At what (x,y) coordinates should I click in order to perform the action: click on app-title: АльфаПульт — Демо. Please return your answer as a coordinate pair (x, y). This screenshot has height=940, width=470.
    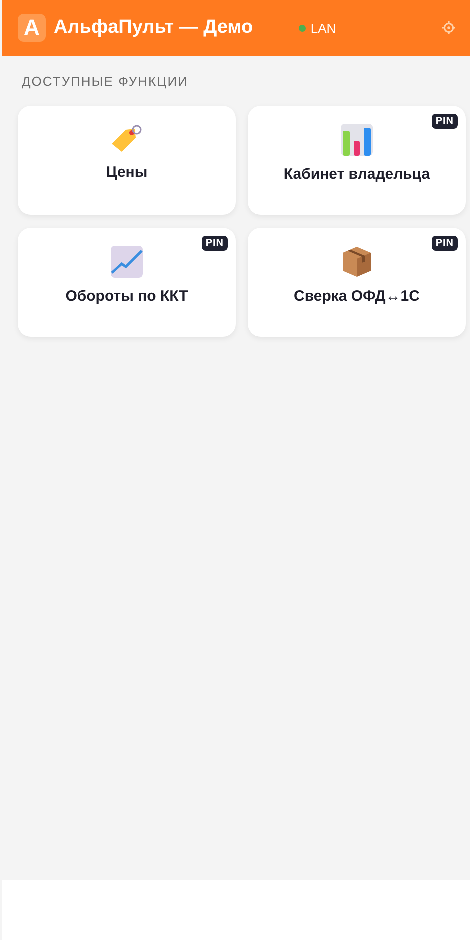
    Looking at the image, I should click on (154, 28).